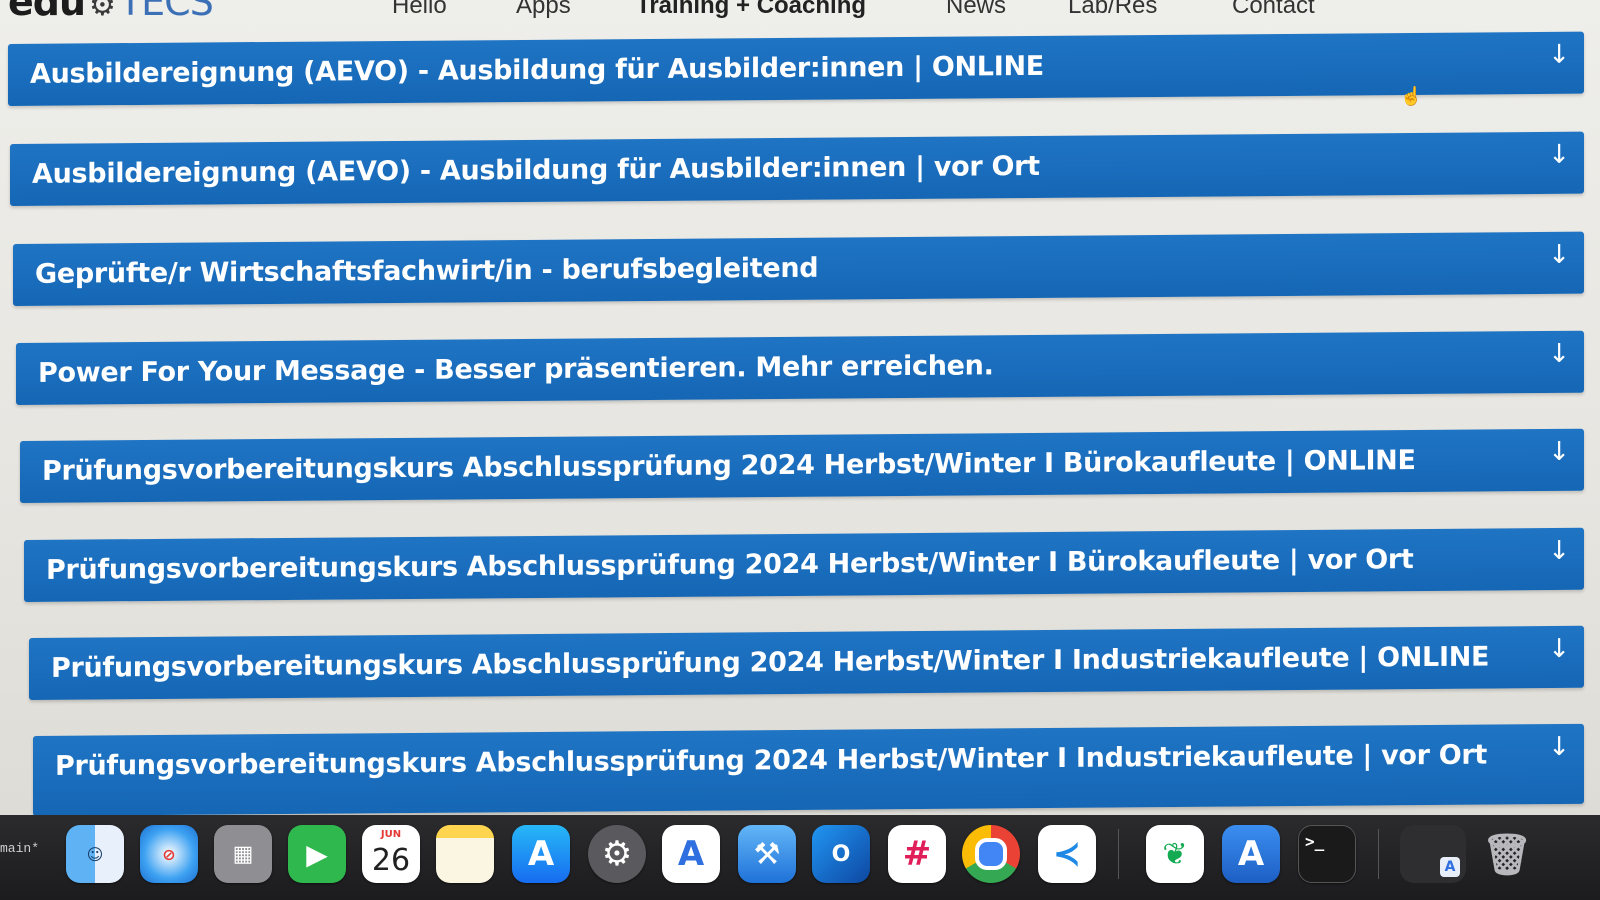  What do you see at coordinates (419, 10) in the screenshot?
I see `nav-item-hello: Hello` at bounding box center [419, 10].